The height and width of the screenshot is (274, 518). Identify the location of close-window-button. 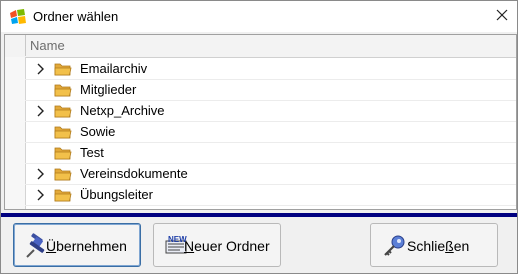
(502, 16).